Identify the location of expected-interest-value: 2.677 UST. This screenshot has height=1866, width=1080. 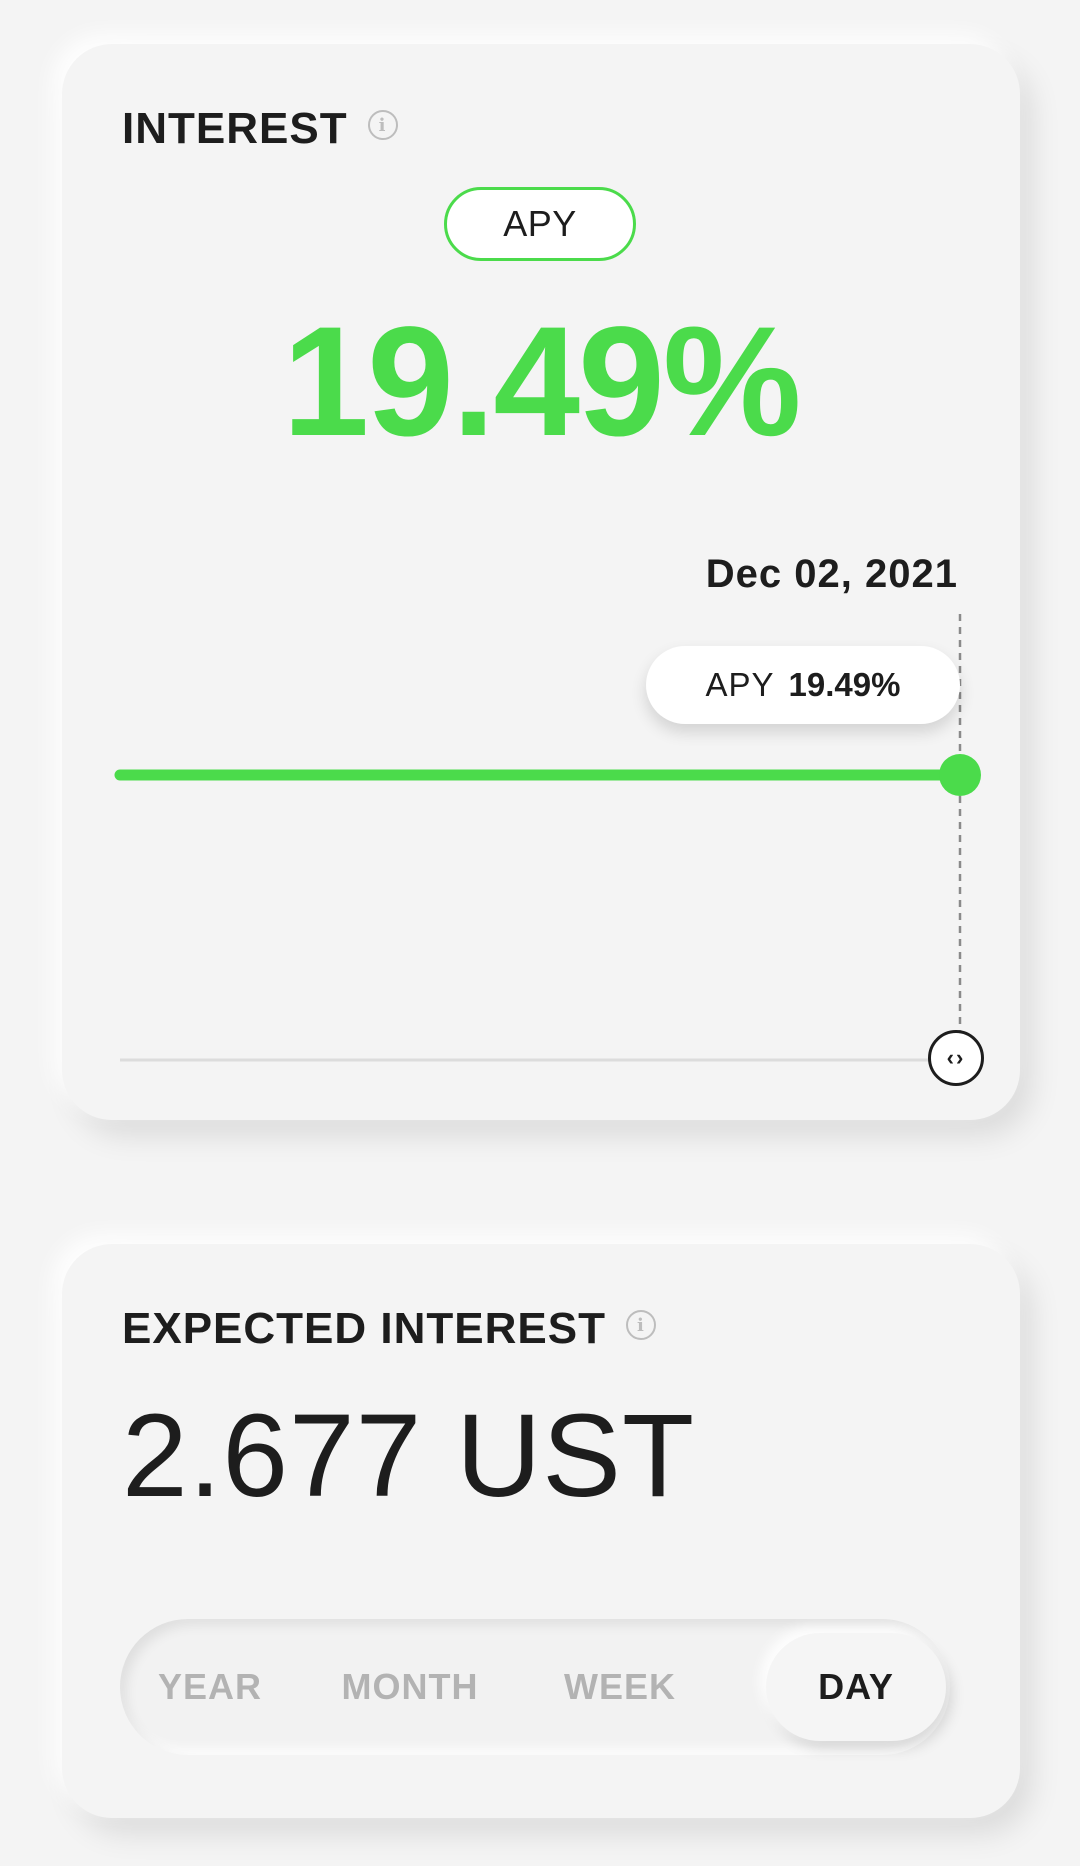
(409, 1456).